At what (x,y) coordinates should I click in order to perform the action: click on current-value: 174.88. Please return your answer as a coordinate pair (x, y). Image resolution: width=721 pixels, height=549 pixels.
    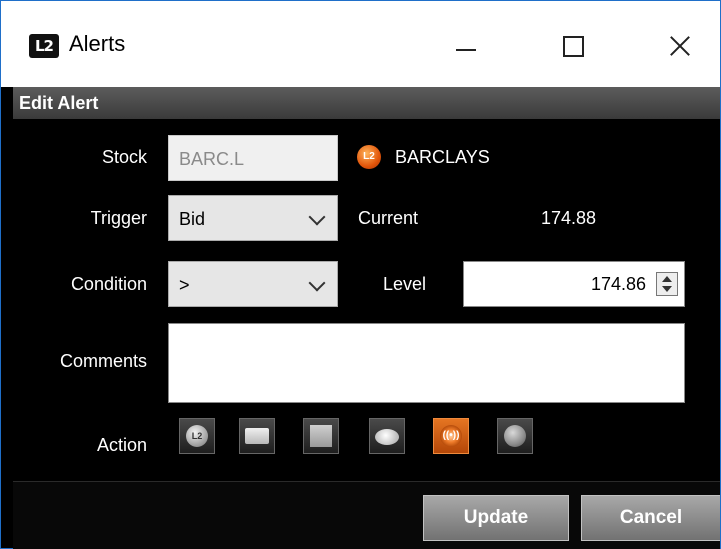
    Looking at the image, I should click on (569, 218).